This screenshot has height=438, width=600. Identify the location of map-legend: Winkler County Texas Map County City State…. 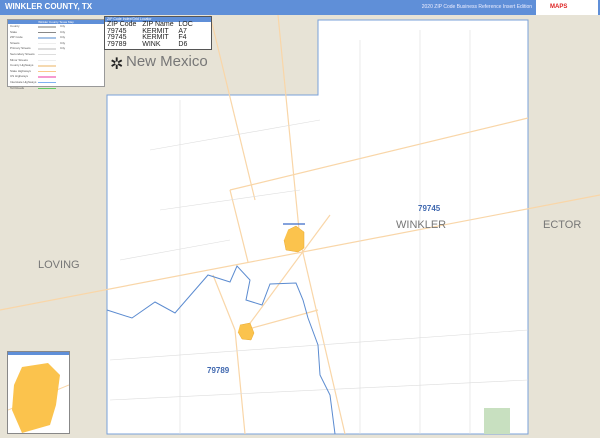
(56, 54).